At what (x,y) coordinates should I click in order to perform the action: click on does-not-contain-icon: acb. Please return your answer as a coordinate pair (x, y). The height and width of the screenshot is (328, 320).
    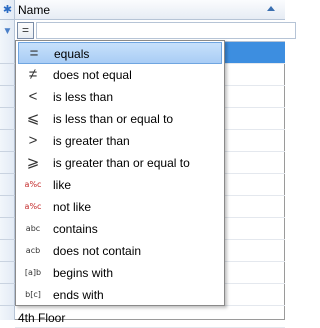
    Looking at the image, I should click on (33, 250).